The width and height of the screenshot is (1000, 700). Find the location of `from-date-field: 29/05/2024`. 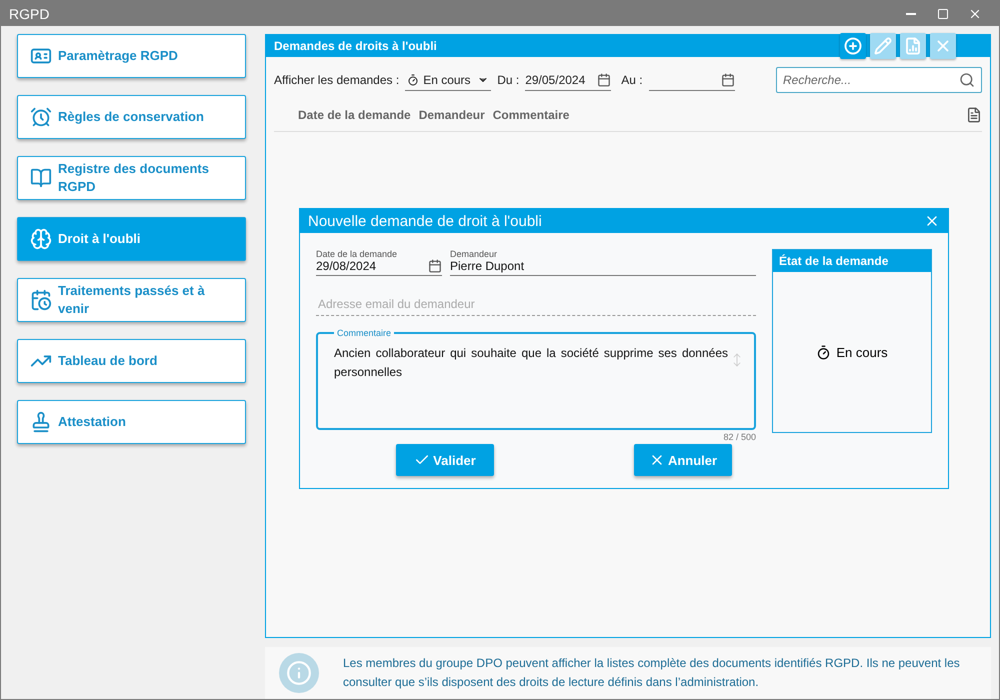

from-date-field: 29/05/2024 is located at coordinates (568, 80).